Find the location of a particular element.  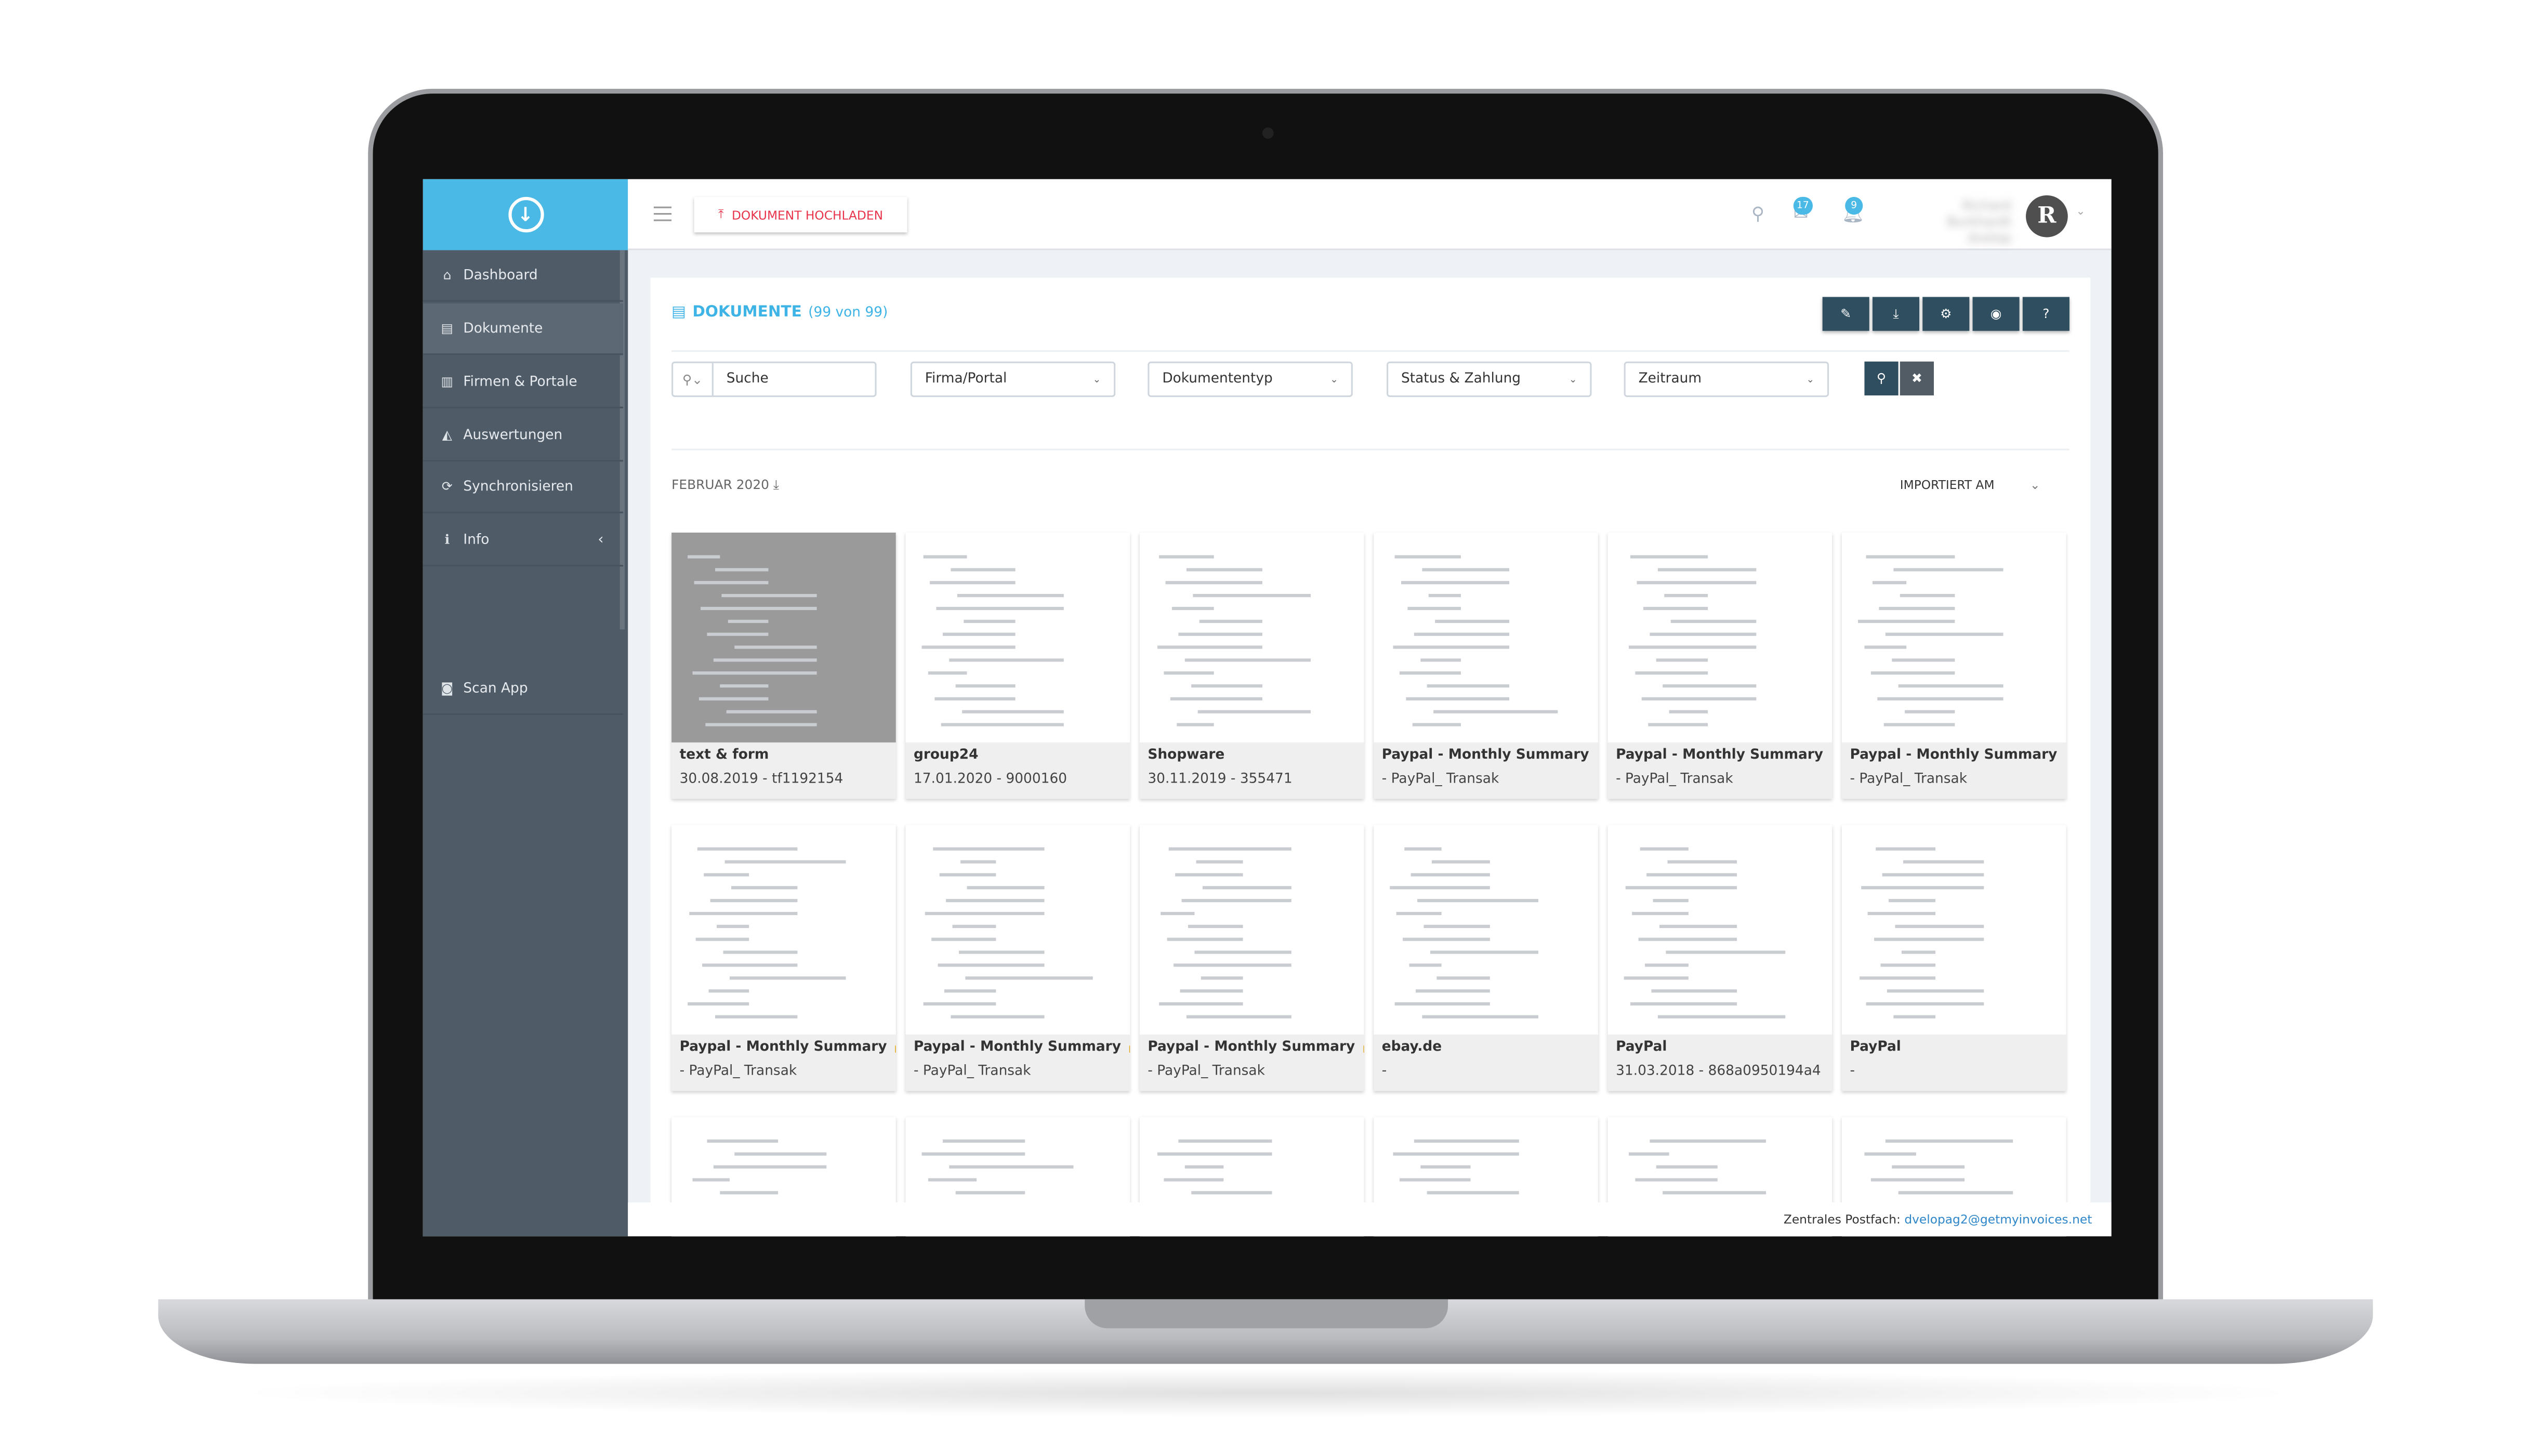

download-circle-icon: ↓ is located at coordinates (525, 215).